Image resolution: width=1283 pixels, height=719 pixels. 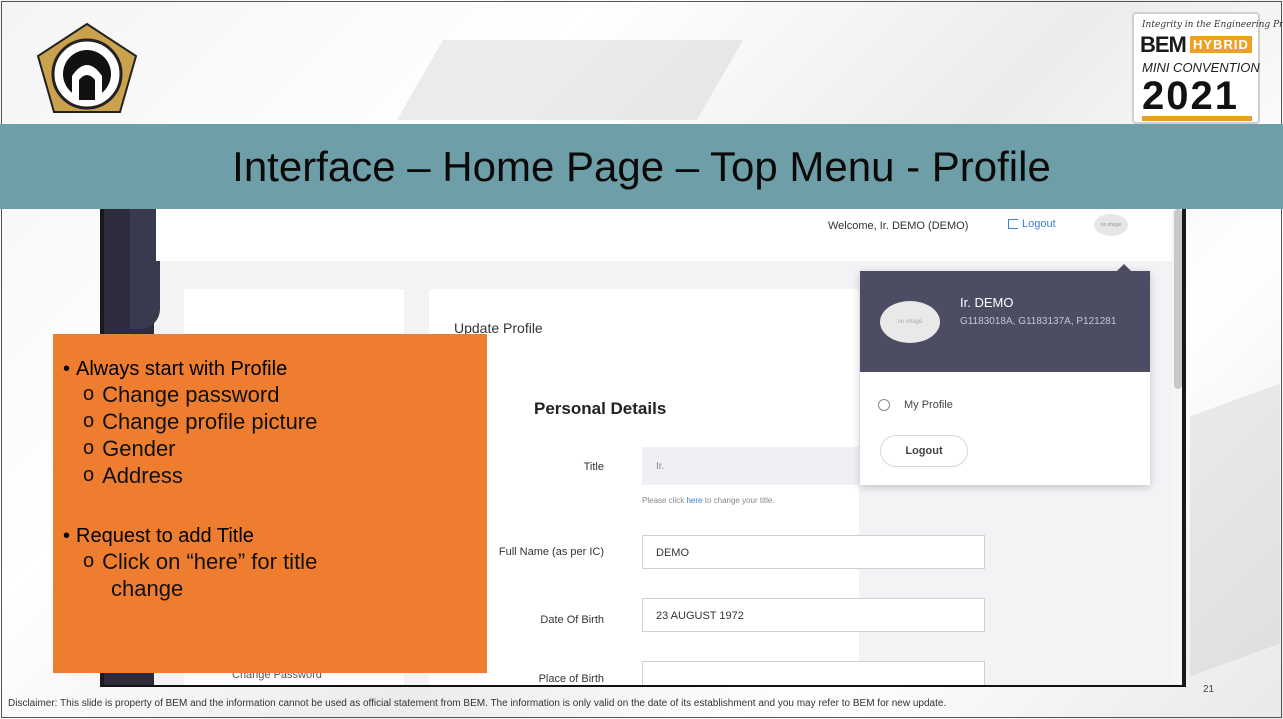 I want to click on bullet-profile: • Always start with Profile, so click(x=275, y=369).